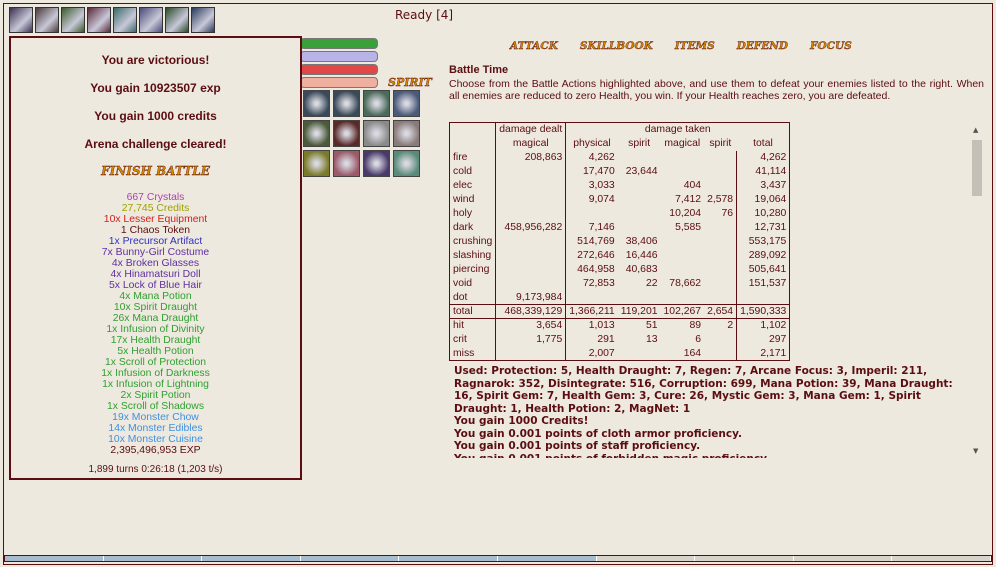 The image size is (996, 567). I want to click on stat-value: 5,585, so click(688, 227).